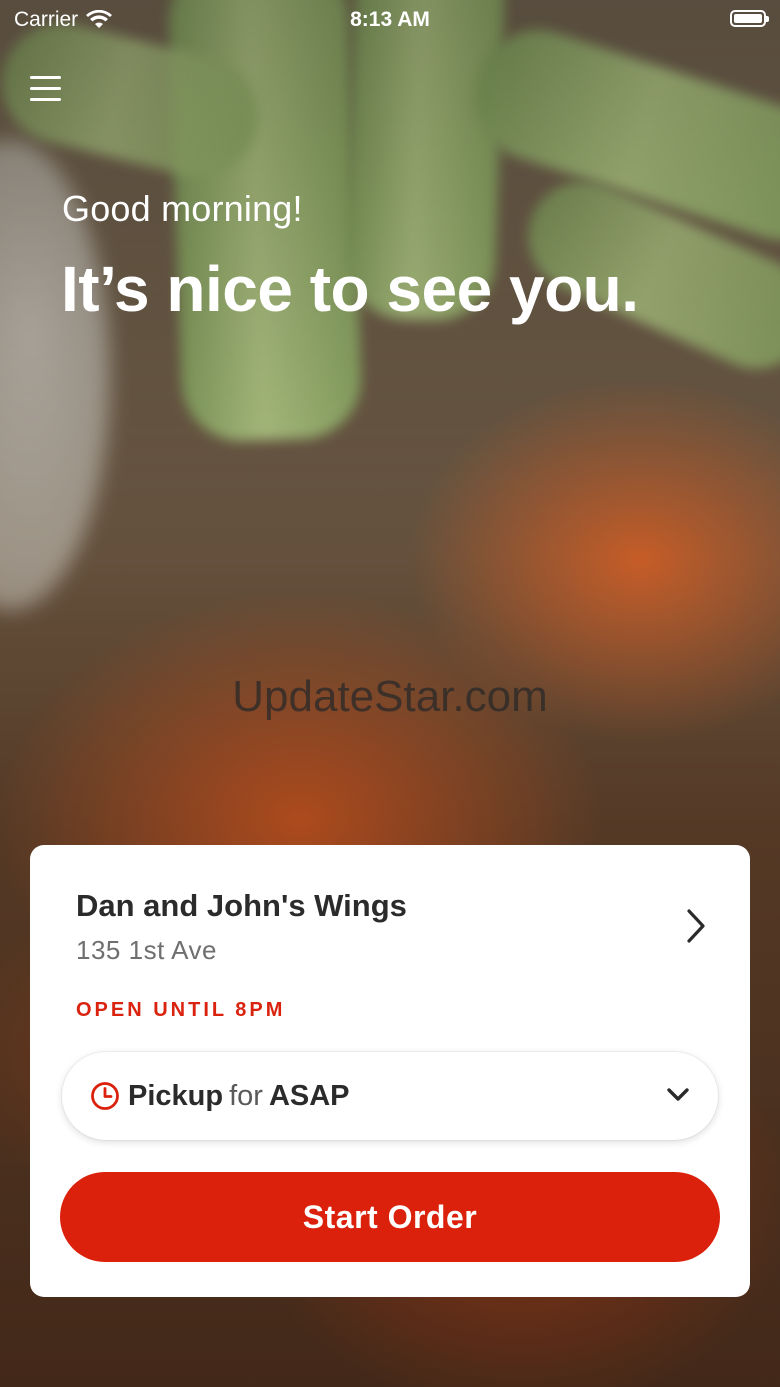  What do you see at coordinates (678, 1094) in the screenshot?
I see `chevron-down-icon` at bounding box center [678, 1094].